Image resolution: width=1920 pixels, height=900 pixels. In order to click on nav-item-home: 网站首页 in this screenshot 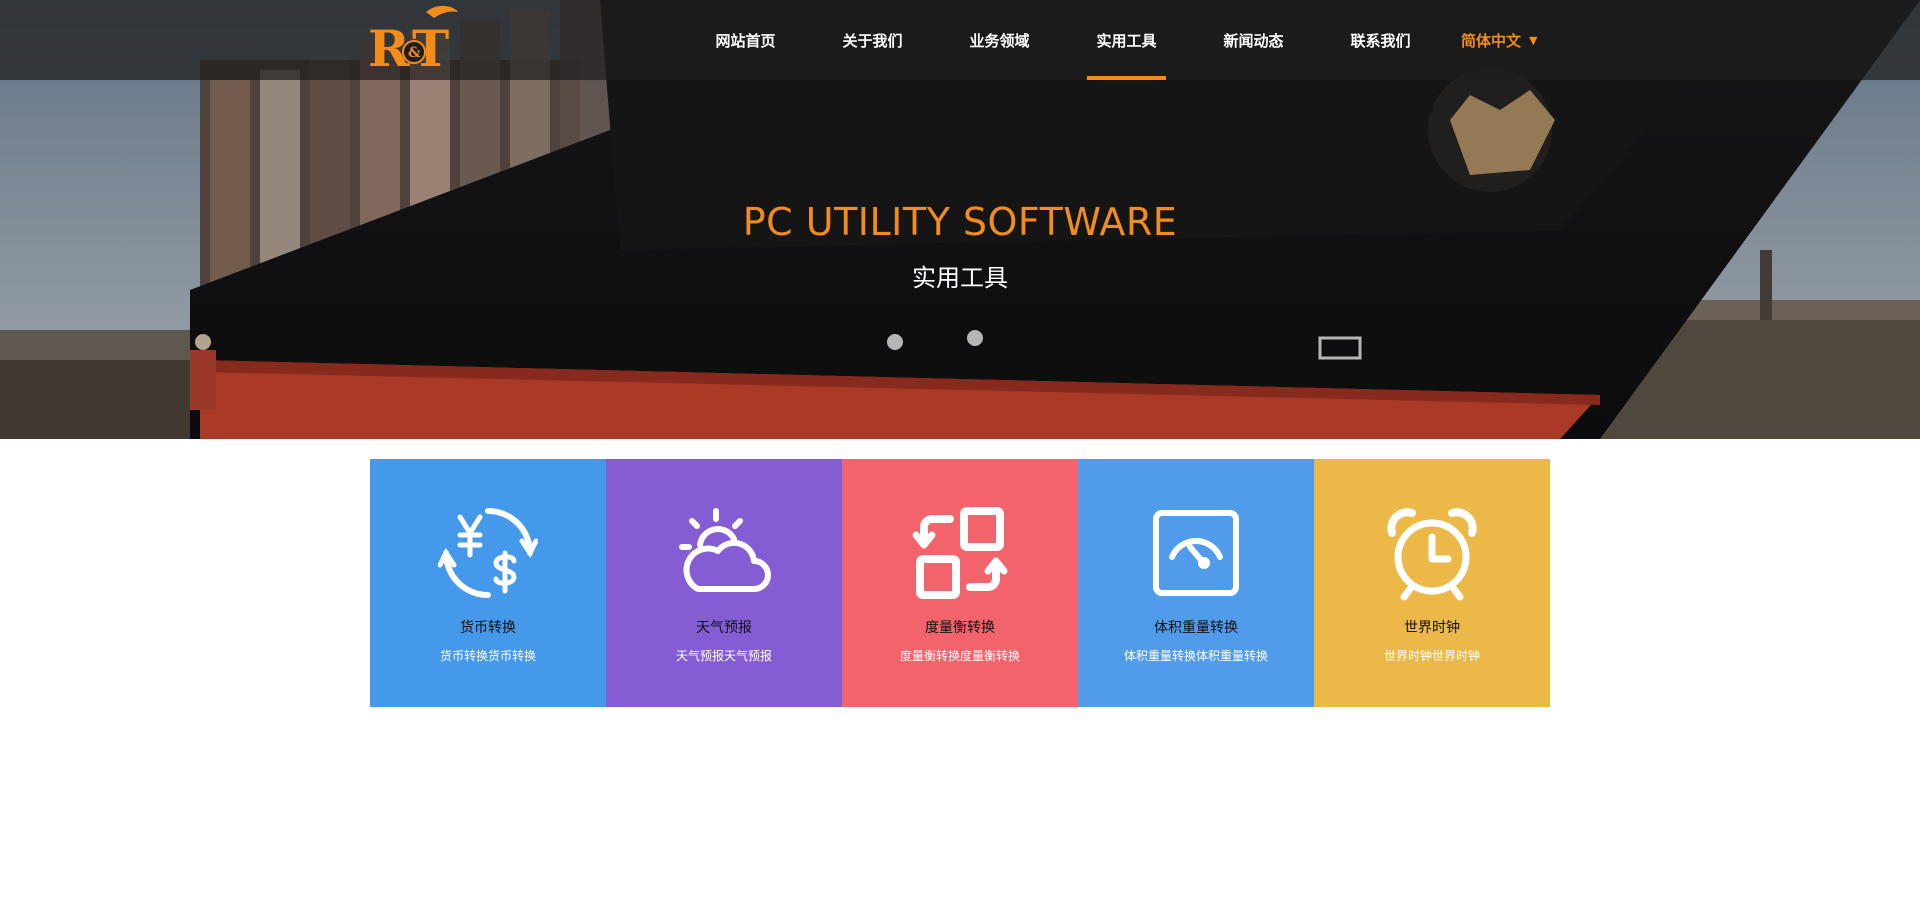, I will do `click(745, 40)`.